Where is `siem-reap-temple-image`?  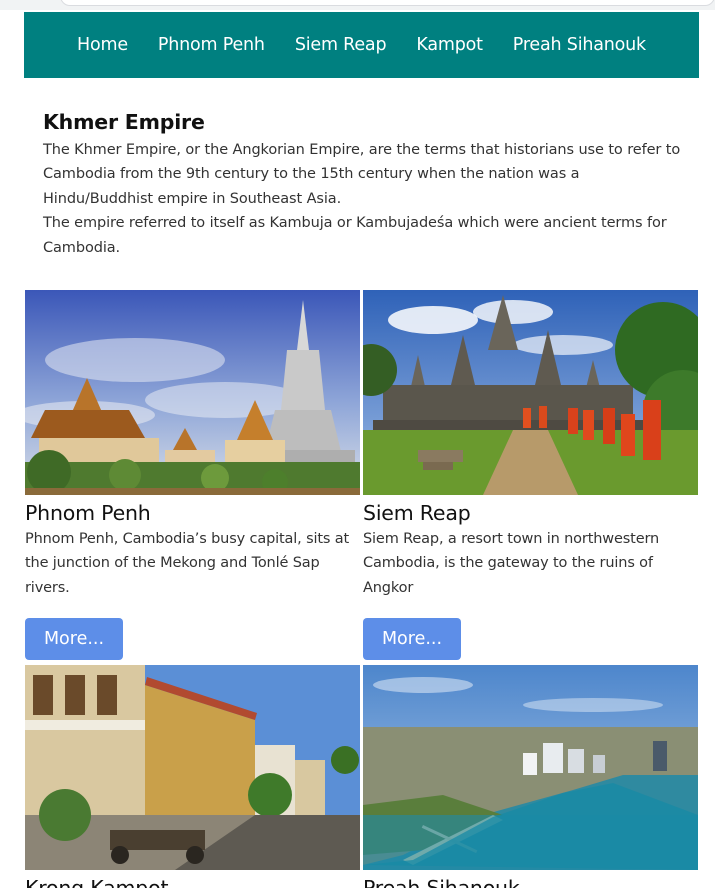
siem-reap-temple-image is located at coordinates (530, 392).